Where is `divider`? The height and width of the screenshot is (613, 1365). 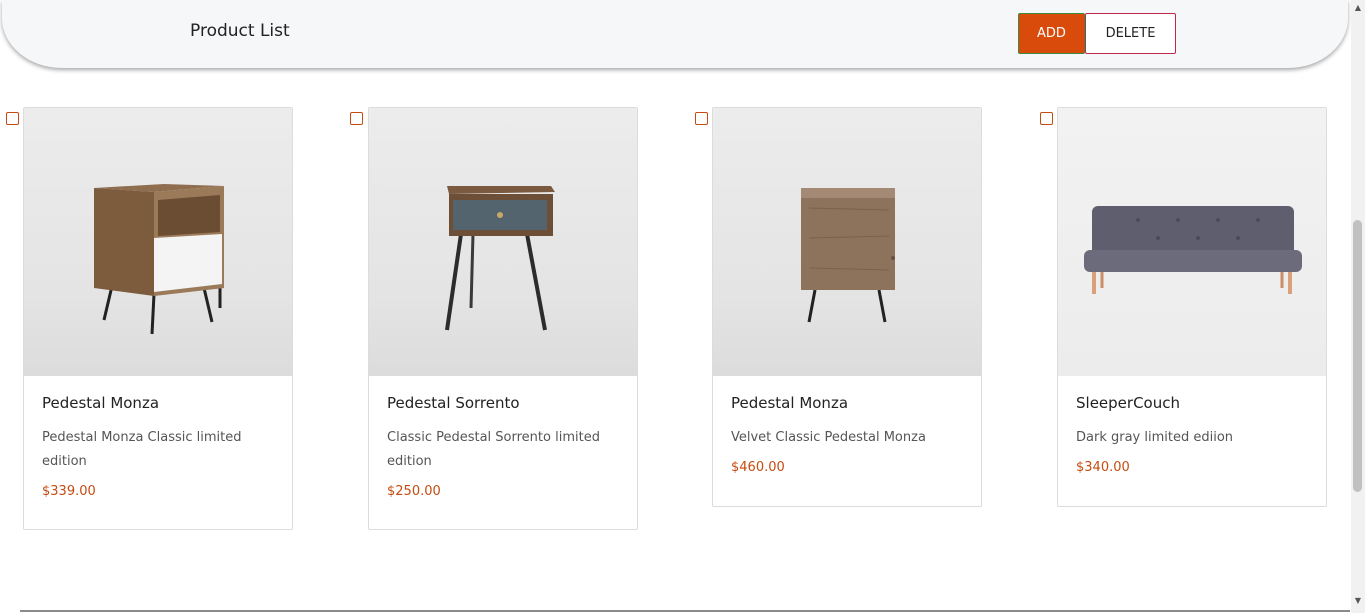 divider is located at coordinates (685, 611).